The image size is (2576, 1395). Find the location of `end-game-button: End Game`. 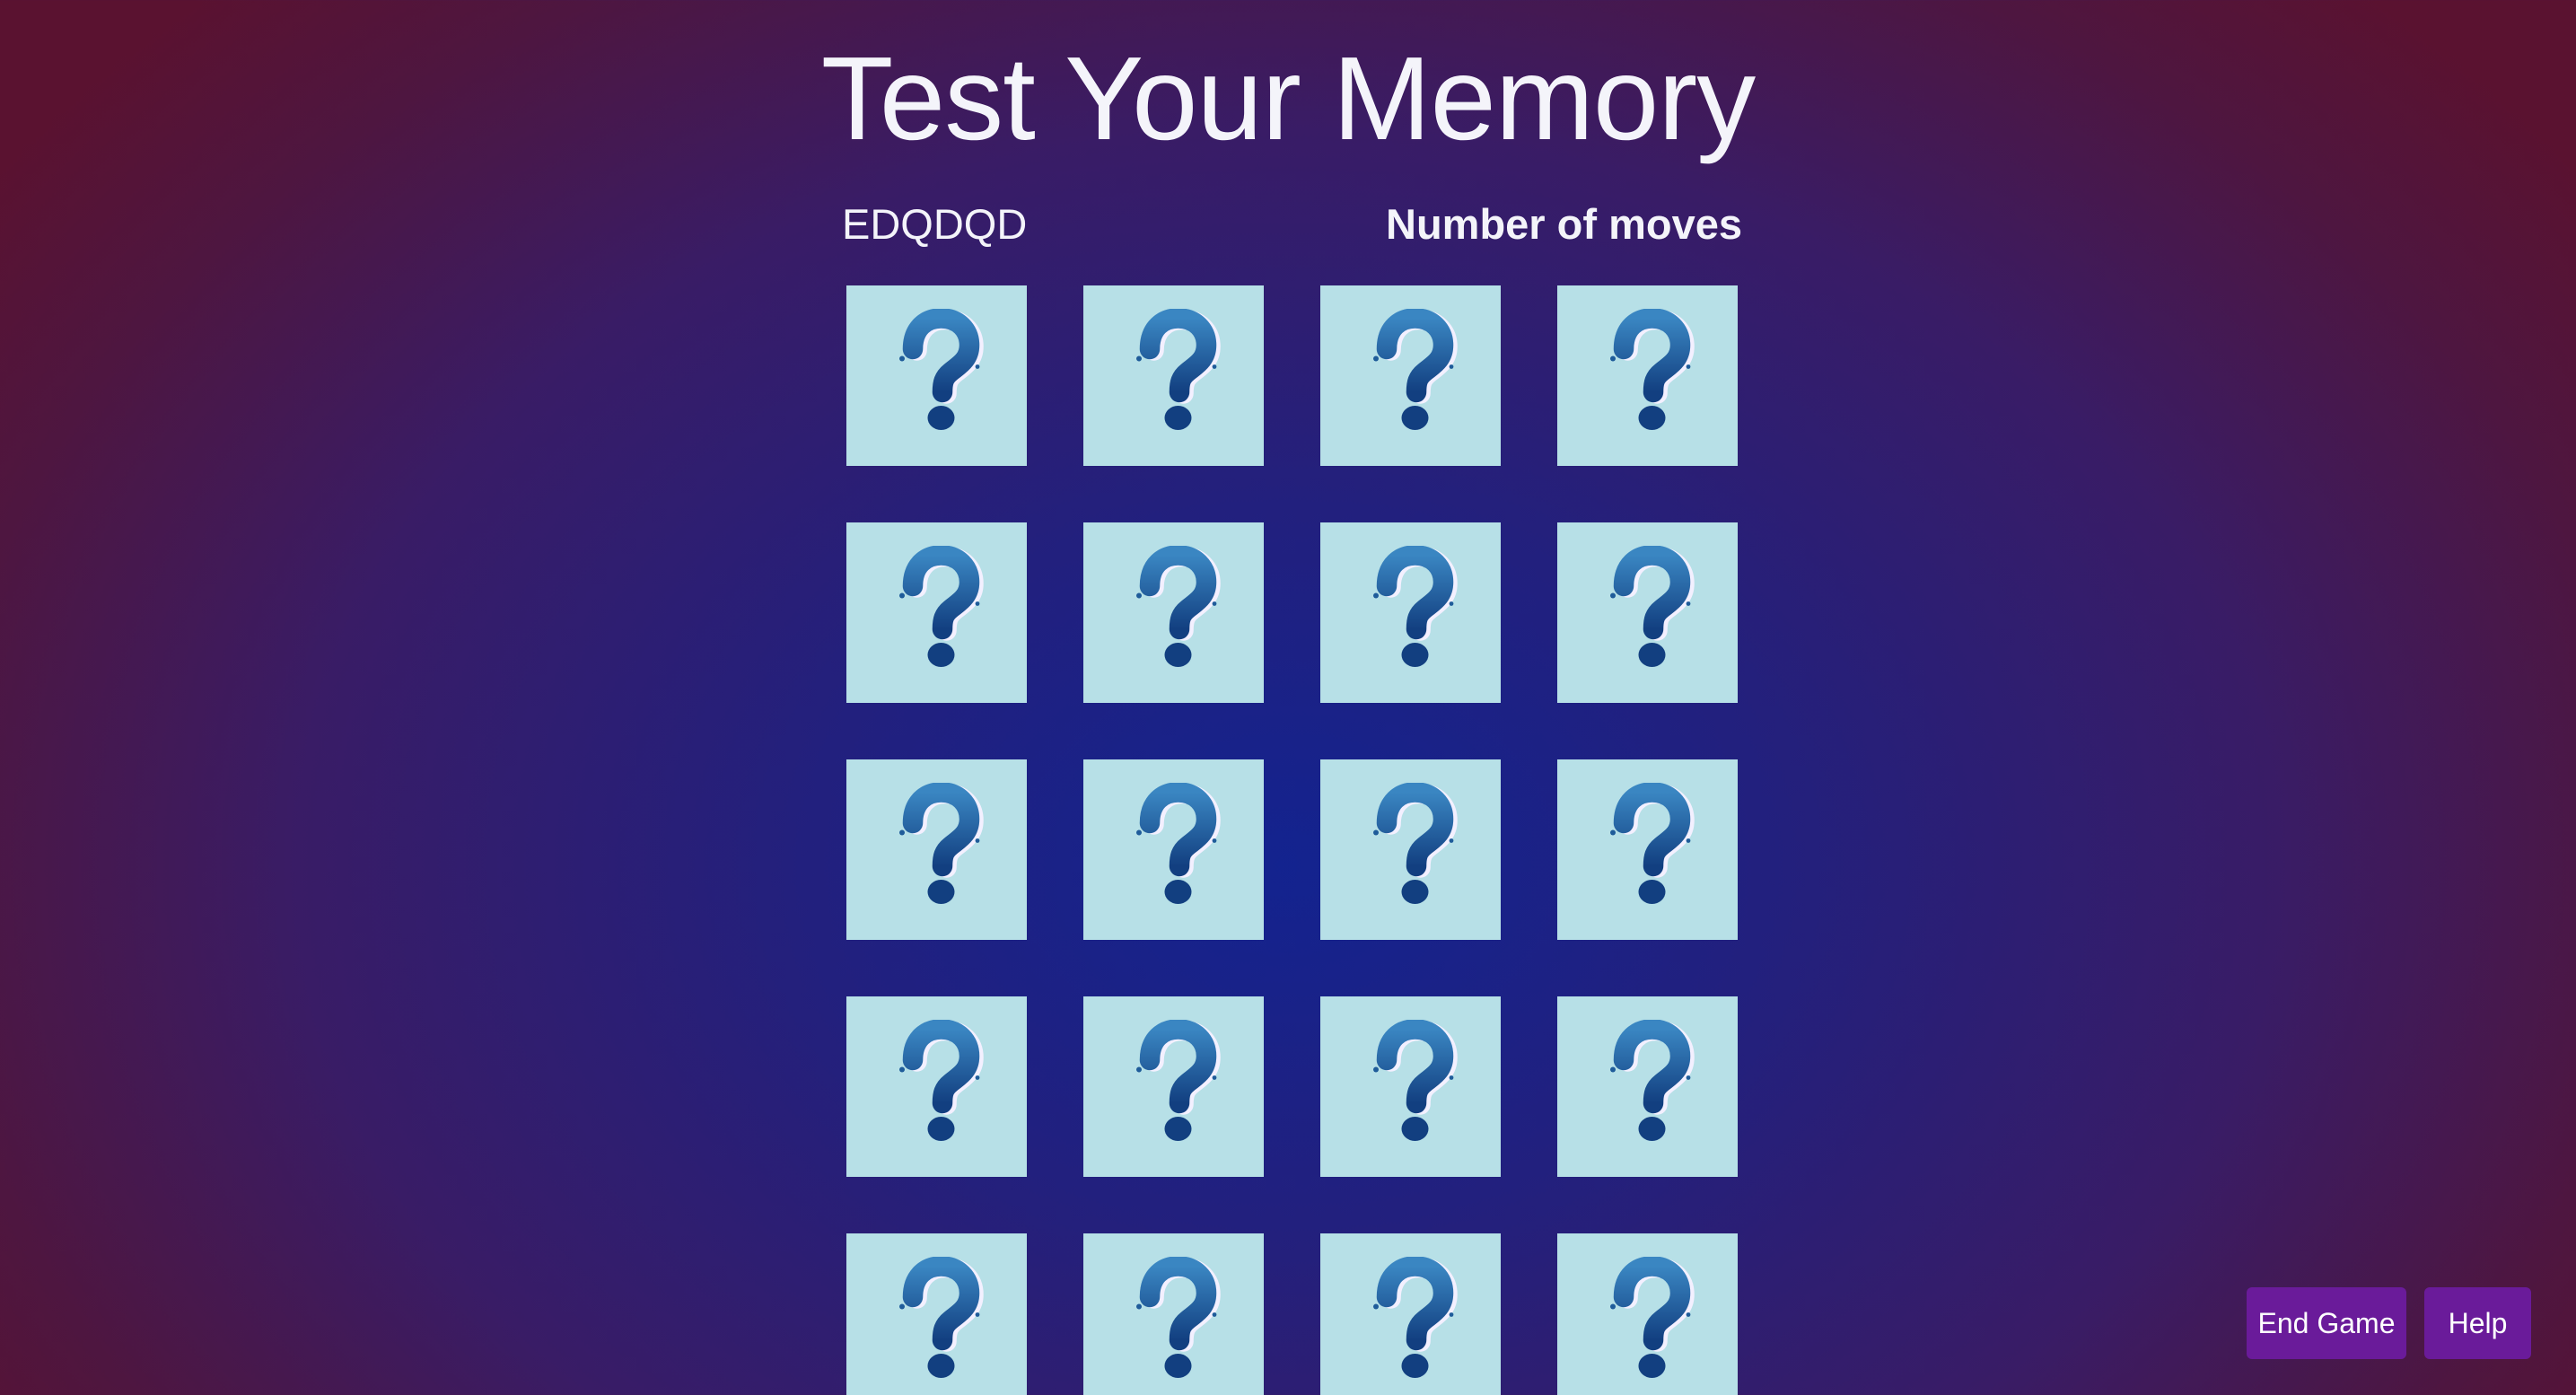

end-game-button: End Game is located at coordinates (2326, 1323).